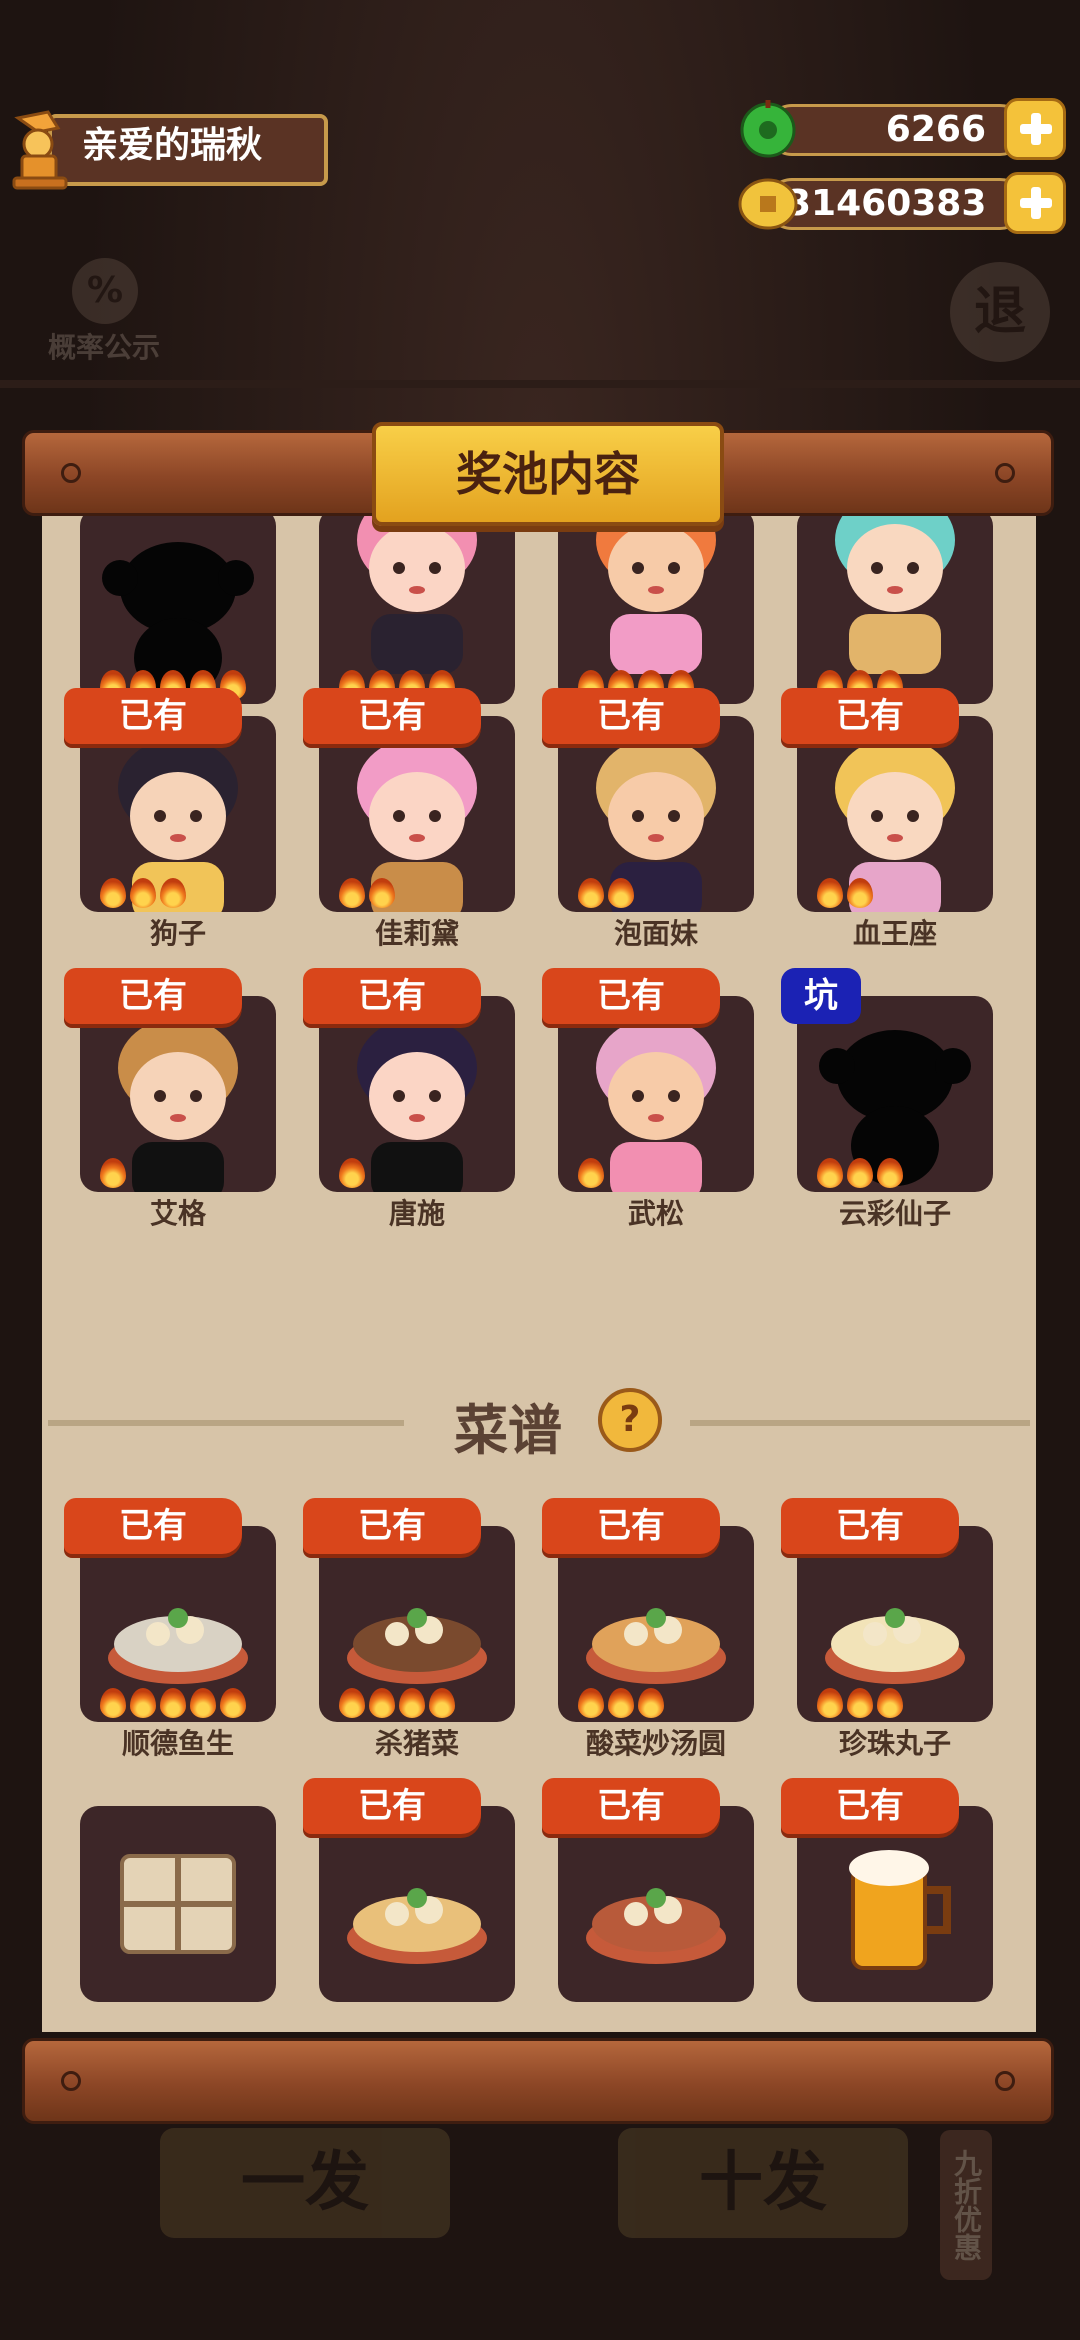 Image resolution: width=1080 pixels, height=2340 pixels. I want to click on recipe-name: 酸菜炒汤圆, so click(655, 1743).